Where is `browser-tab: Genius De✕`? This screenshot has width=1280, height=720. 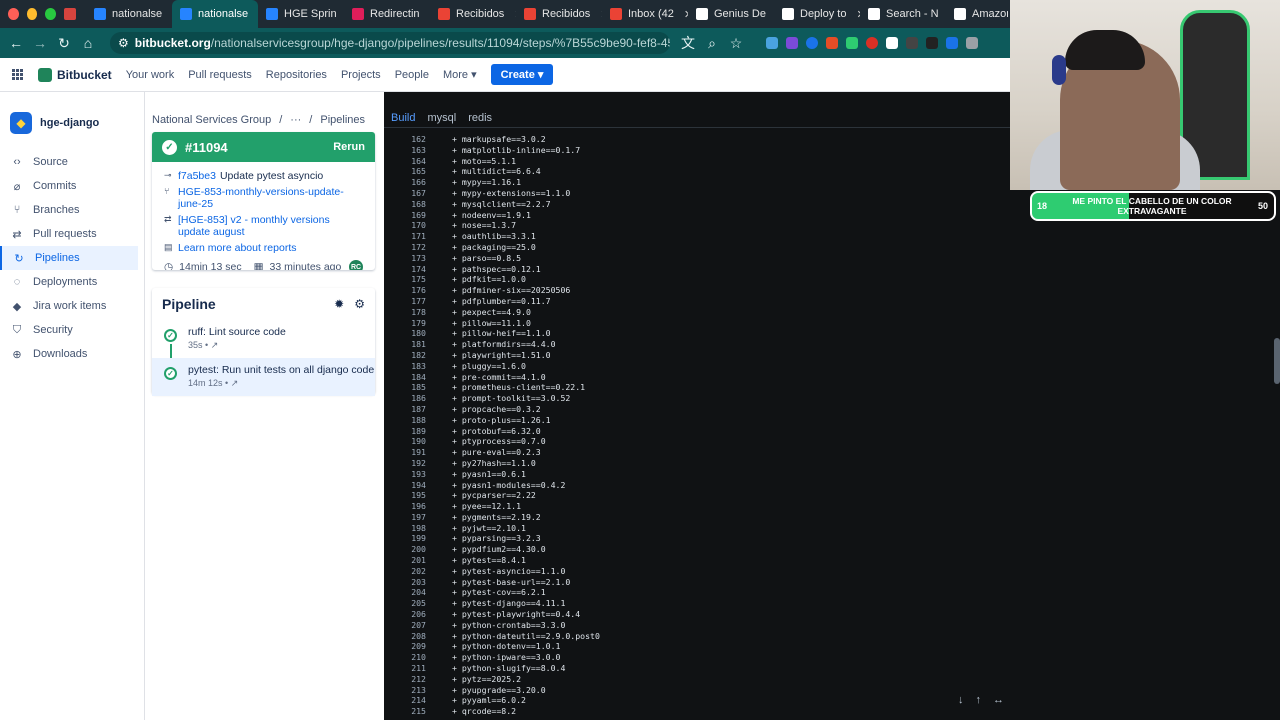 browser-tab: Genius De✕ is located at coordinates (731, 14).